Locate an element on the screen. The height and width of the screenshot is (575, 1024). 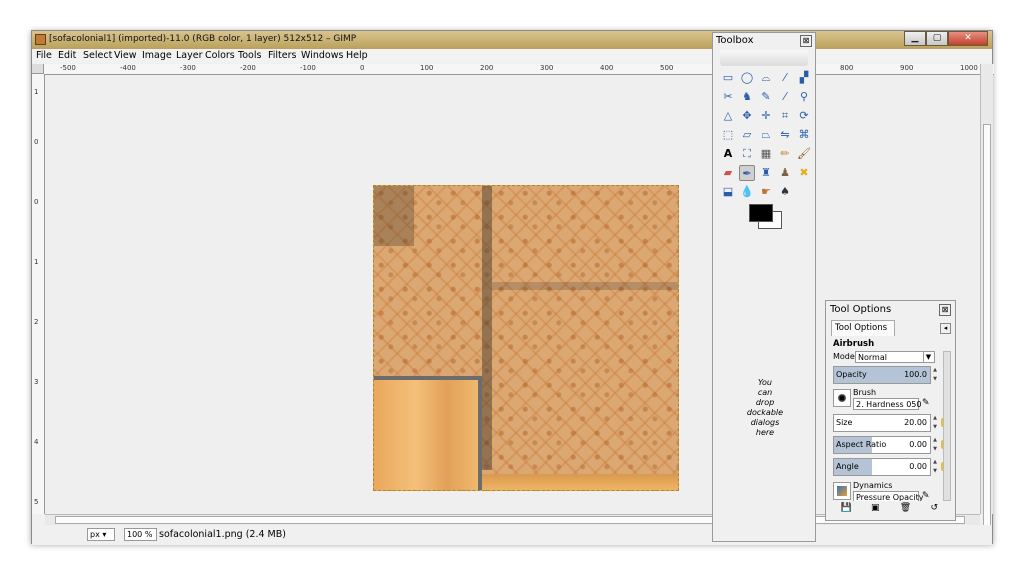
brush-name-field: 2. Hardness 050 is located at coordinates (887, 404).